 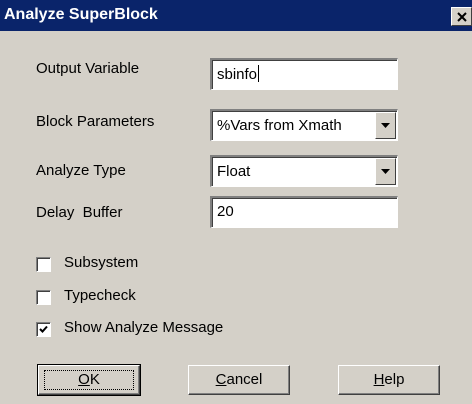 I want to click on block-parameters-dropdown-button, so click(x=385, y=125).